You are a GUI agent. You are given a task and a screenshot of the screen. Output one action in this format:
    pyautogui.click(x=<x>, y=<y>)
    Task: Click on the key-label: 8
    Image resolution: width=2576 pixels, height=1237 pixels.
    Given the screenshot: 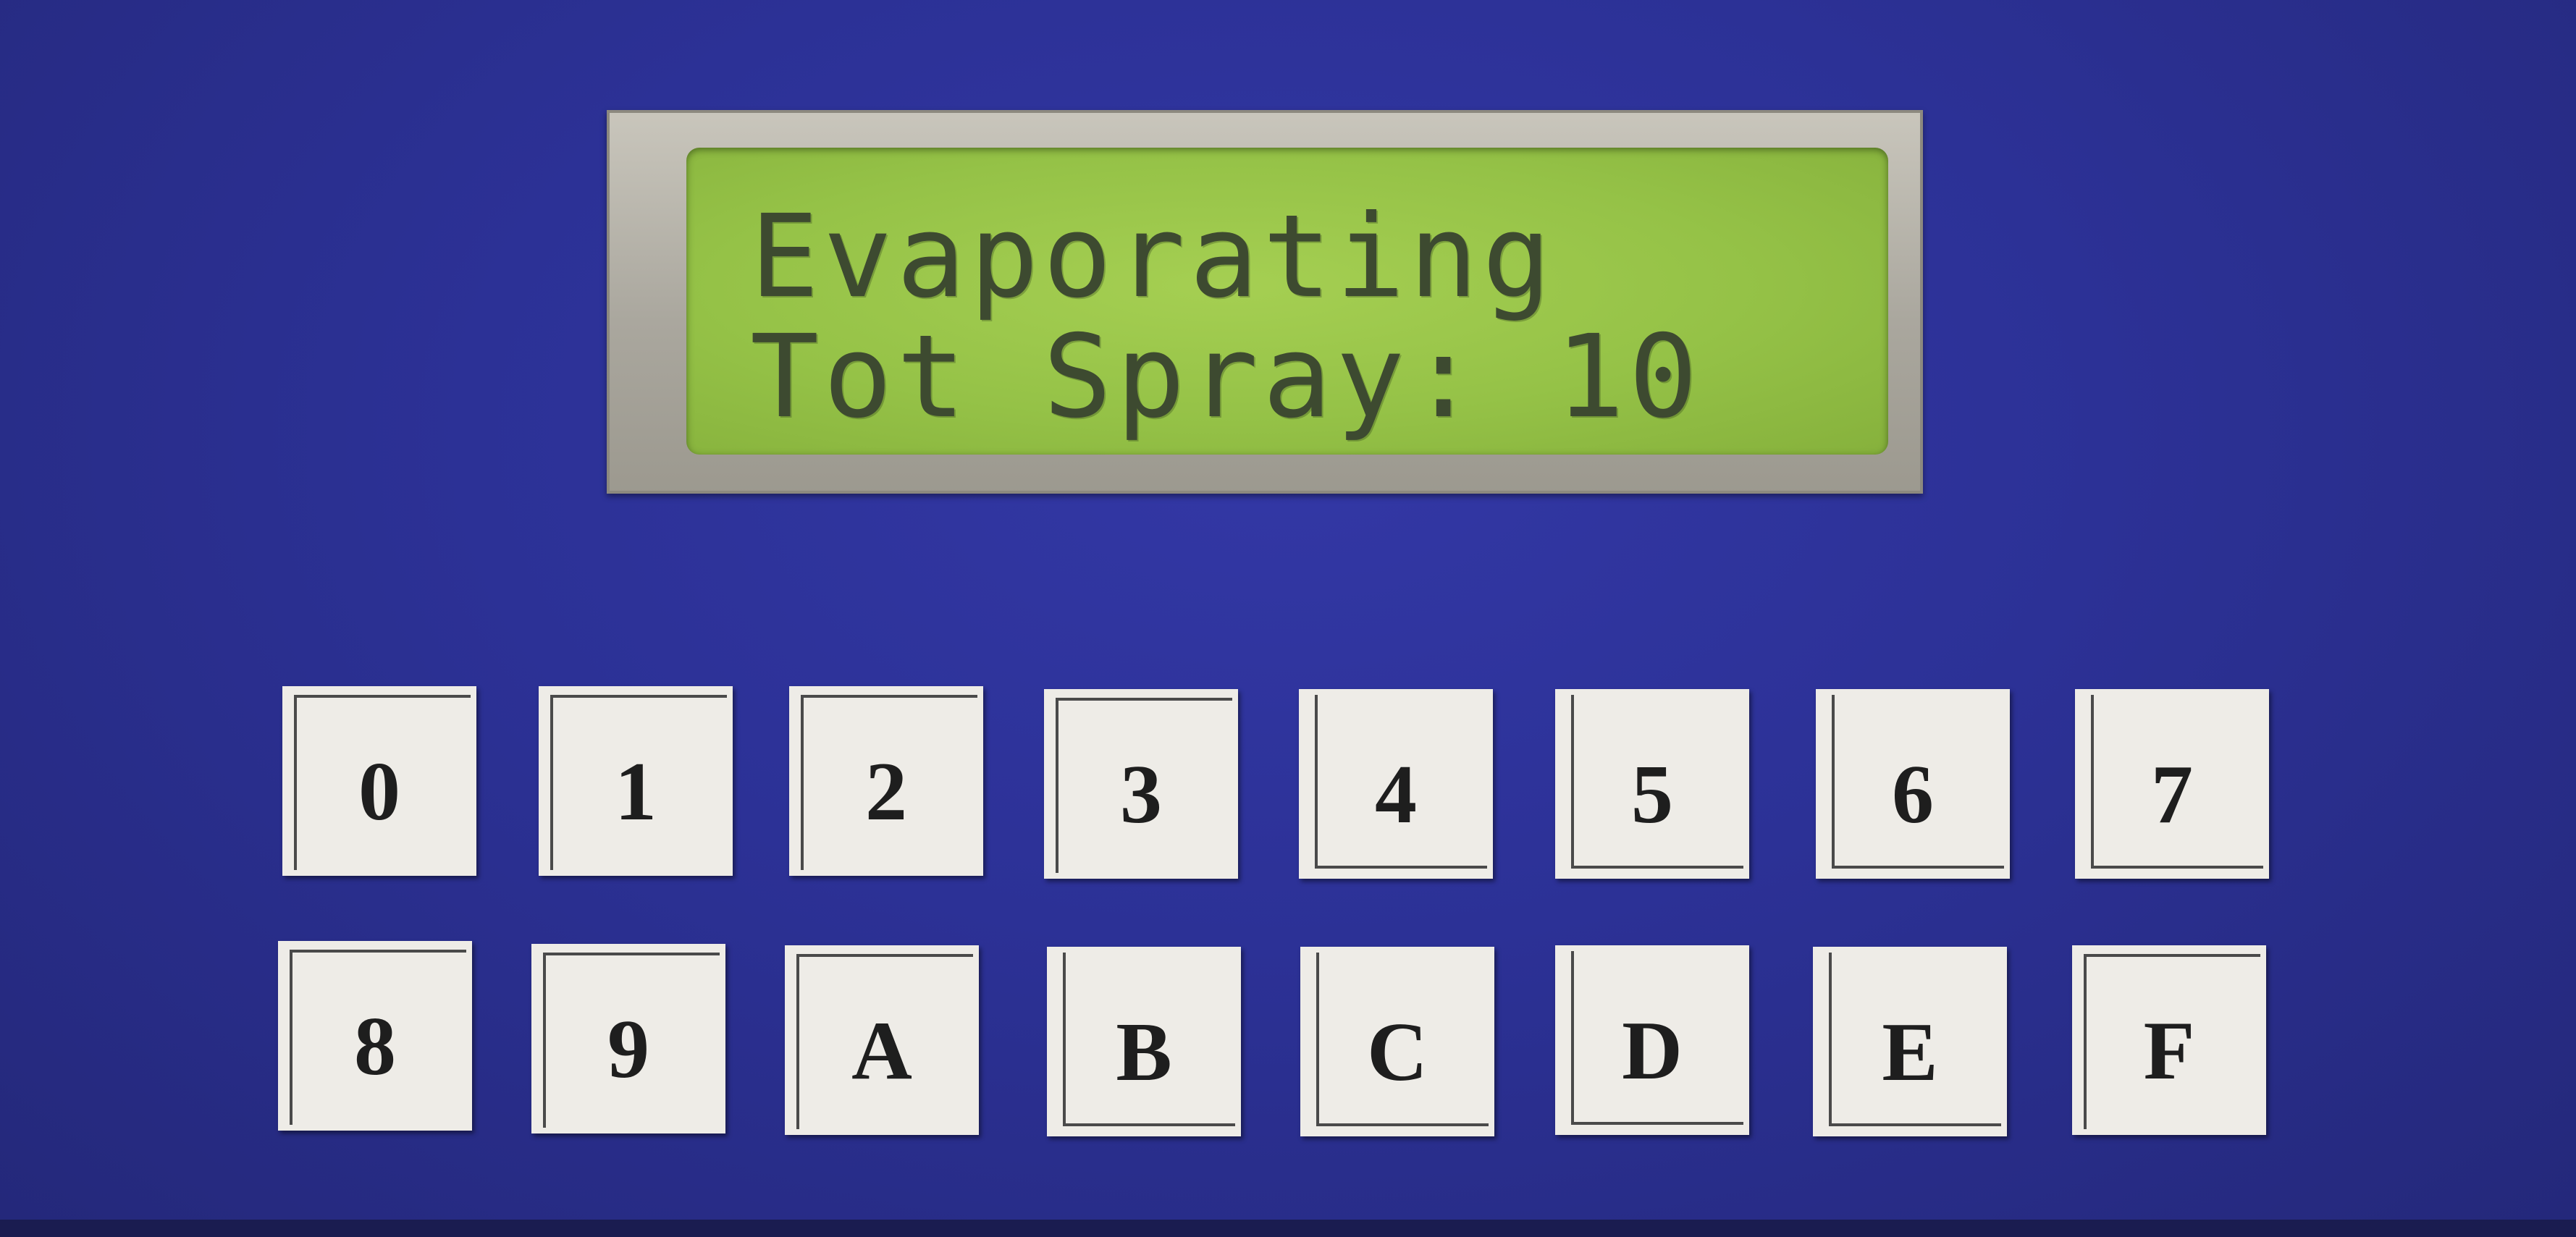 What is the action you would take?
    pyautogui.click(x=375, y=1046)
    